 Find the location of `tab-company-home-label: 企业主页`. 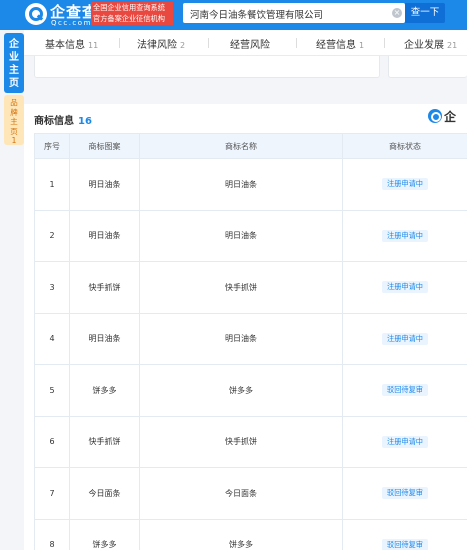

tab-company-home-label: 企业主页 is located at coordinates (14, 64).